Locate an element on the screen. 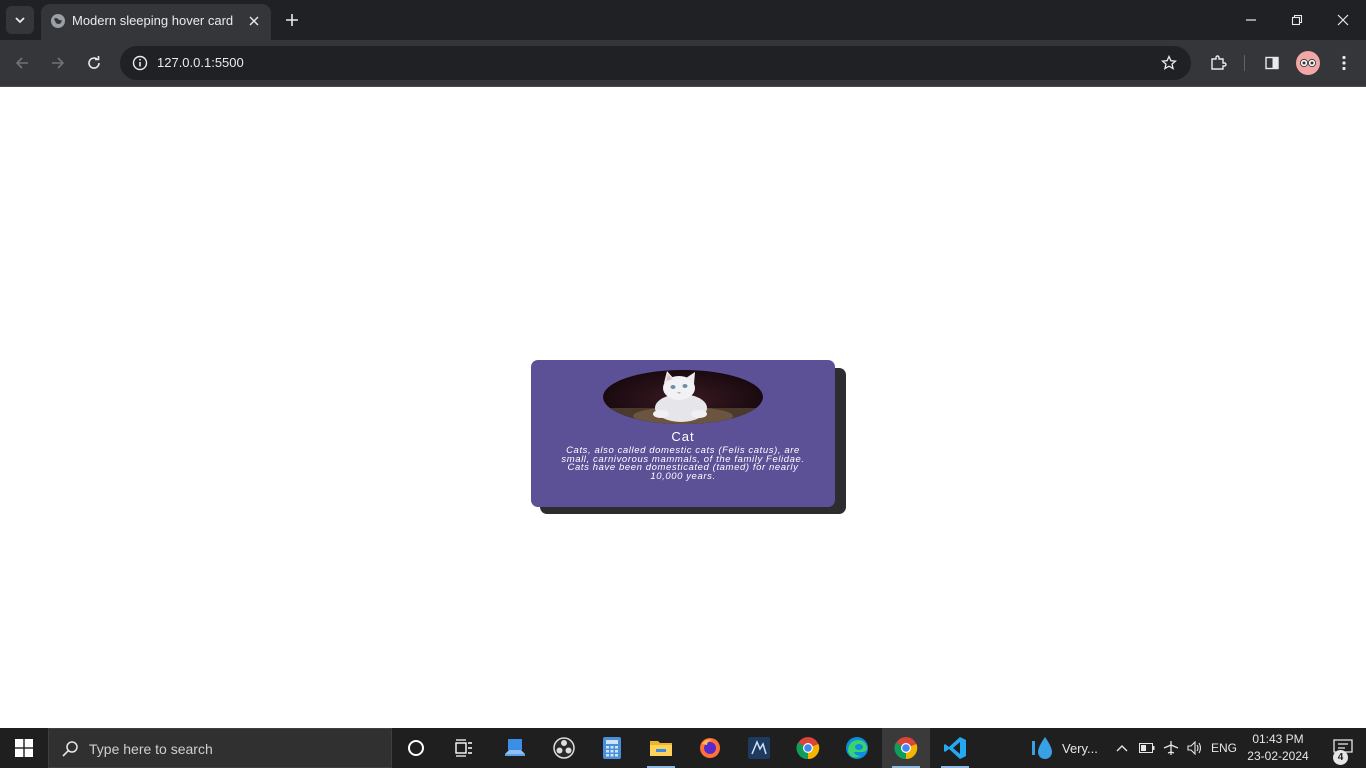 This screenshot has height=768, width=1366. side-panel-button is located at coordinates (1272, 63).